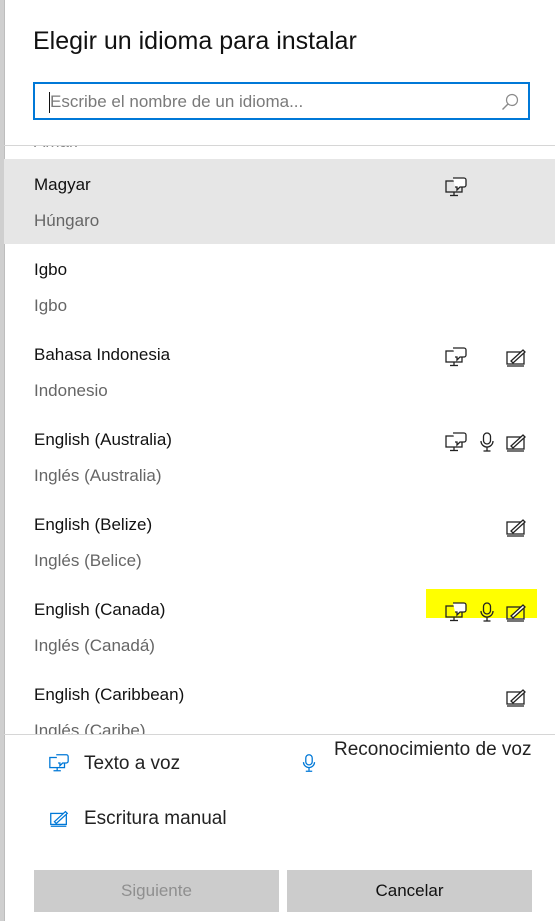 The image size is (555, 921). Describe the element at coordinates (279, 371) in the screenshot. I see `list-item-bahasa-indonesia: Bahasa Indonesia Indonesio` at that location.